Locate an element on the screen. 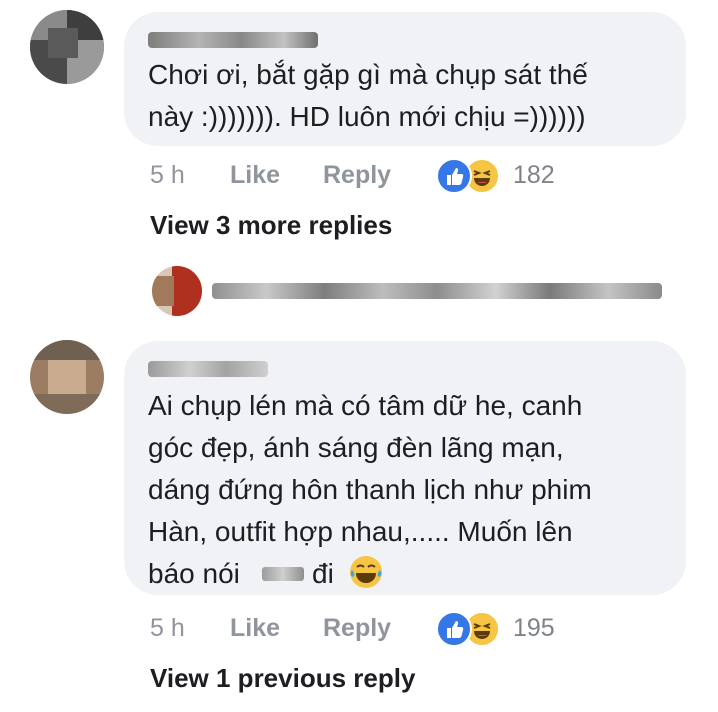 This screenshot has height=712, width=718. view-more-replies-link: View 3 more replies is located at coordinates (271, 225).